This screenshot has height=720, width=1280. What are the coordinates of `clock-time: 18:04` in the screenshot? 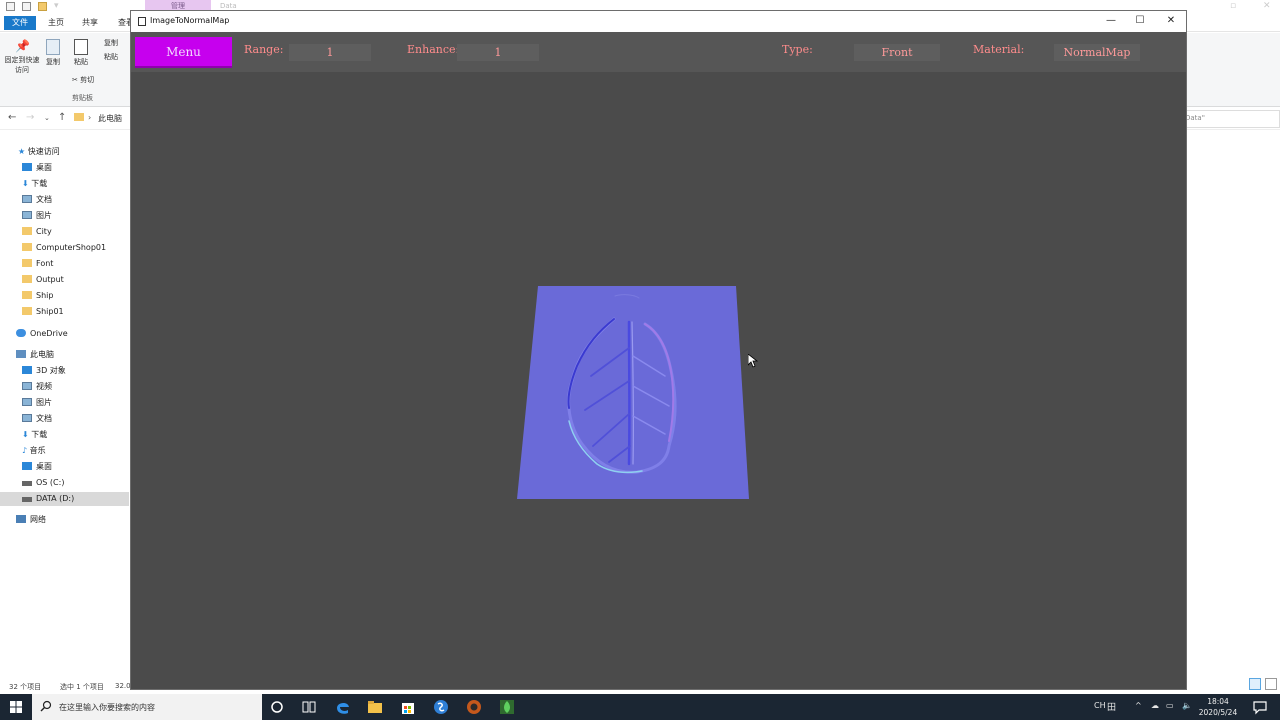 It's located at (1218, 701).